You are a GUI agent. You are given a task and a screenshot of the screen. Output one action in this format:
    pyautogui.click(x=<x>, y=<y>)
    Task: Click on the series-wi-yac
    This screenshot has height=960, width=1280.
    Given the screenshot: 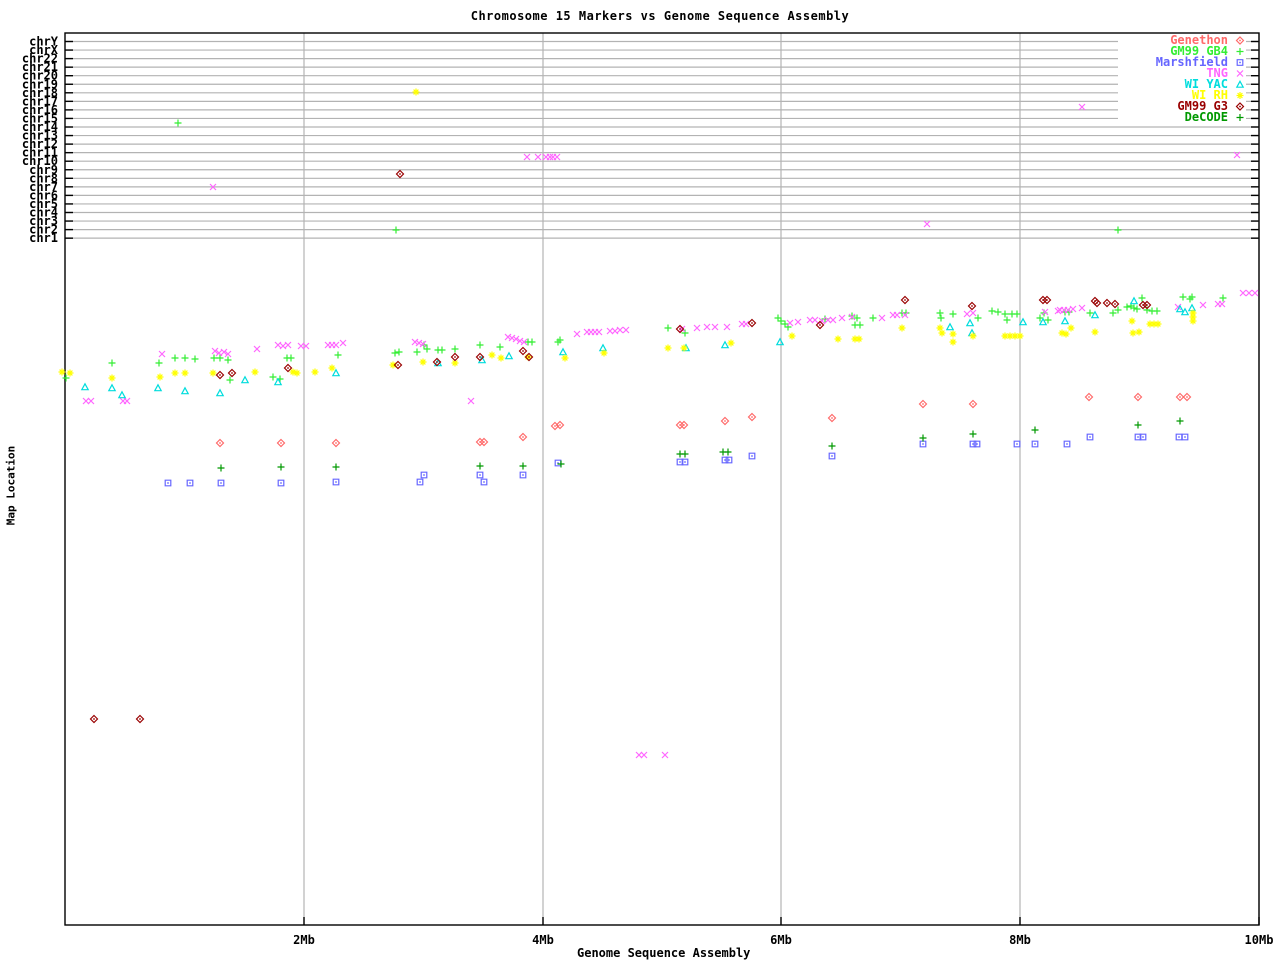 What is the action you would take?
    pyautogui.click(x=638, y=347)
    